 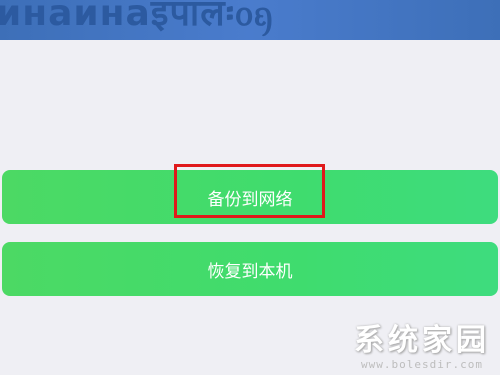 I want to click on restore-to-local-button: 恢复到本机, so click(x=250, y=269).